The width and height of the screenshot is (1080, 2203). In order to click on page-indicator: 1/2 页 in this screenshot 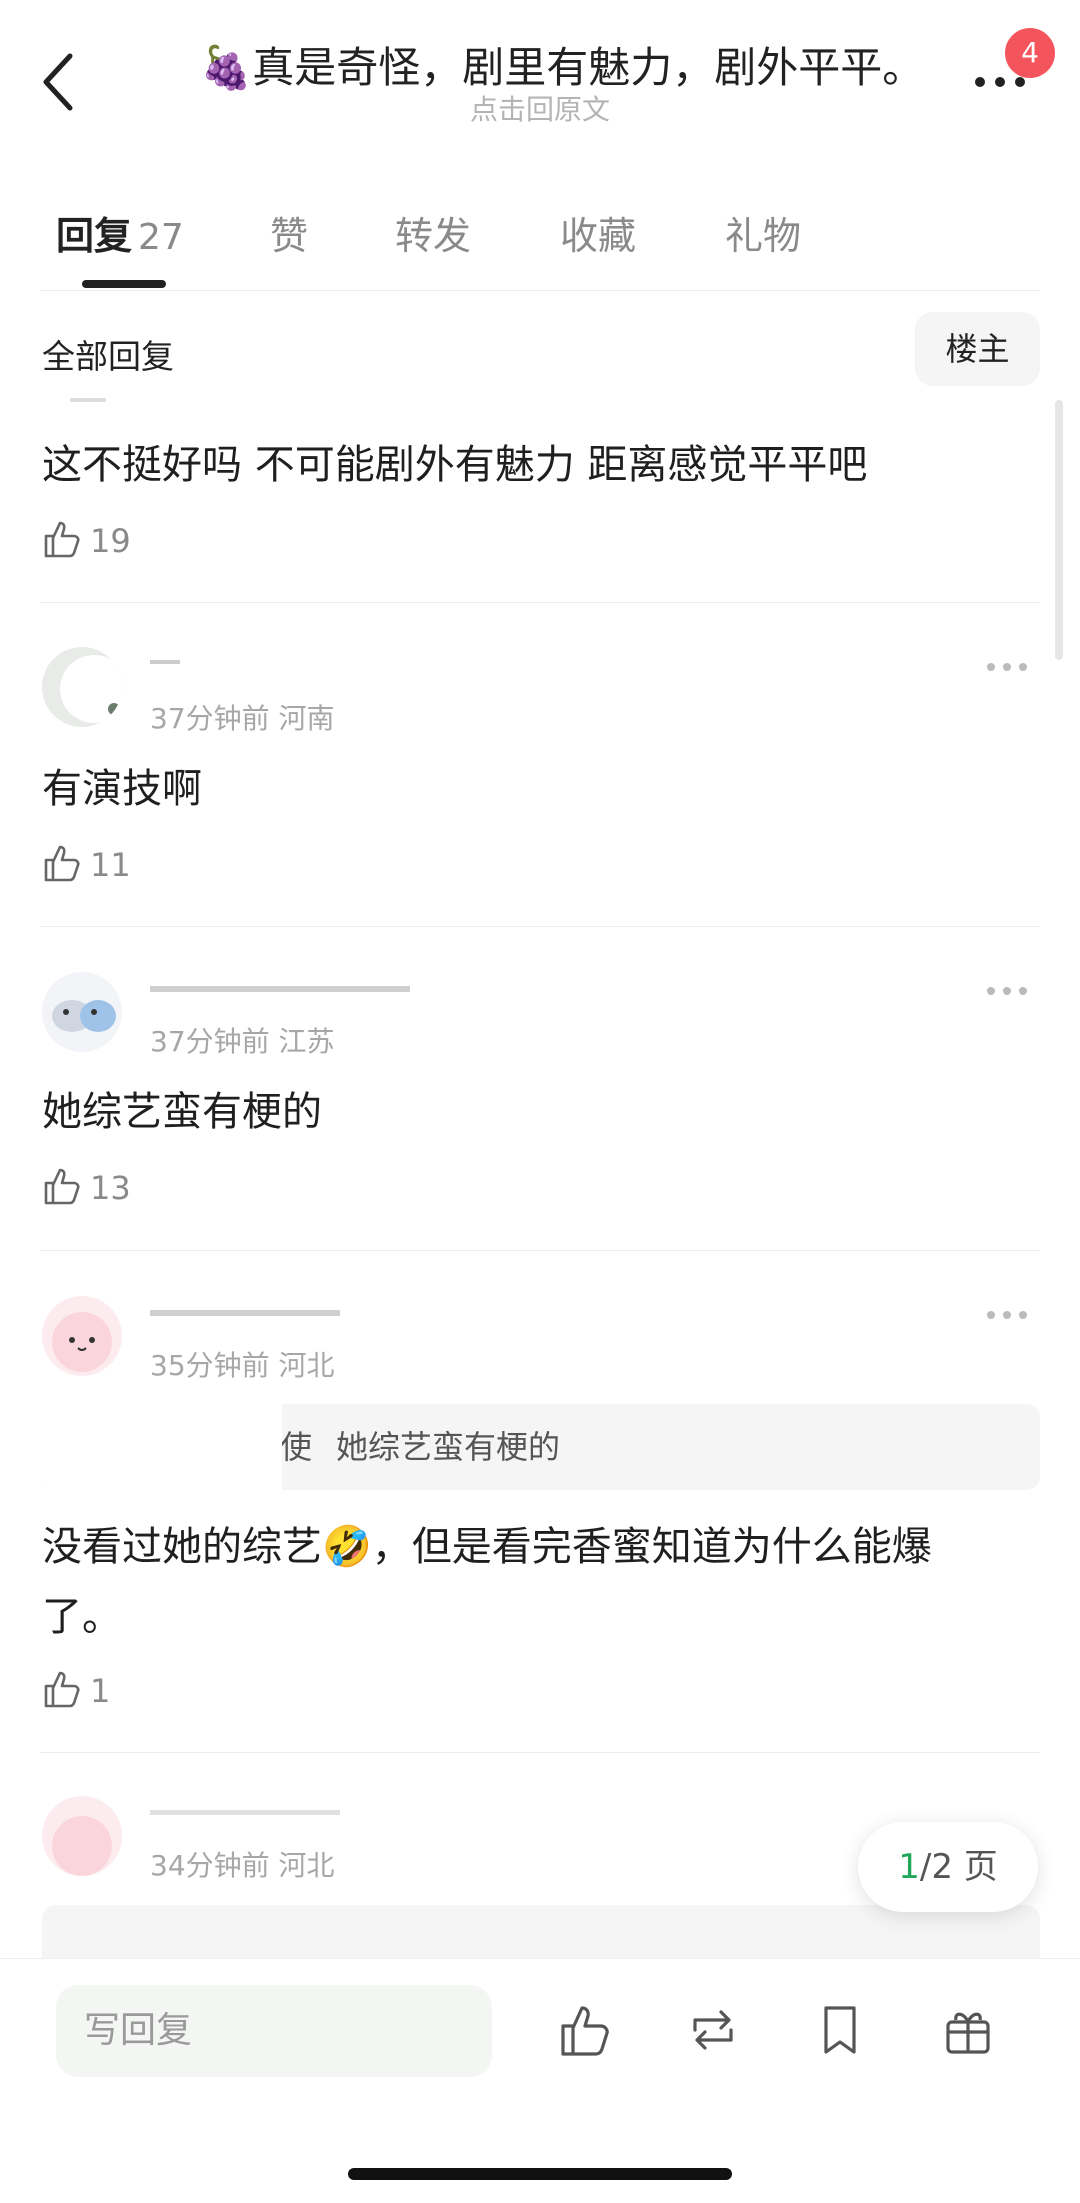, I will do `click(948, 1867)`.